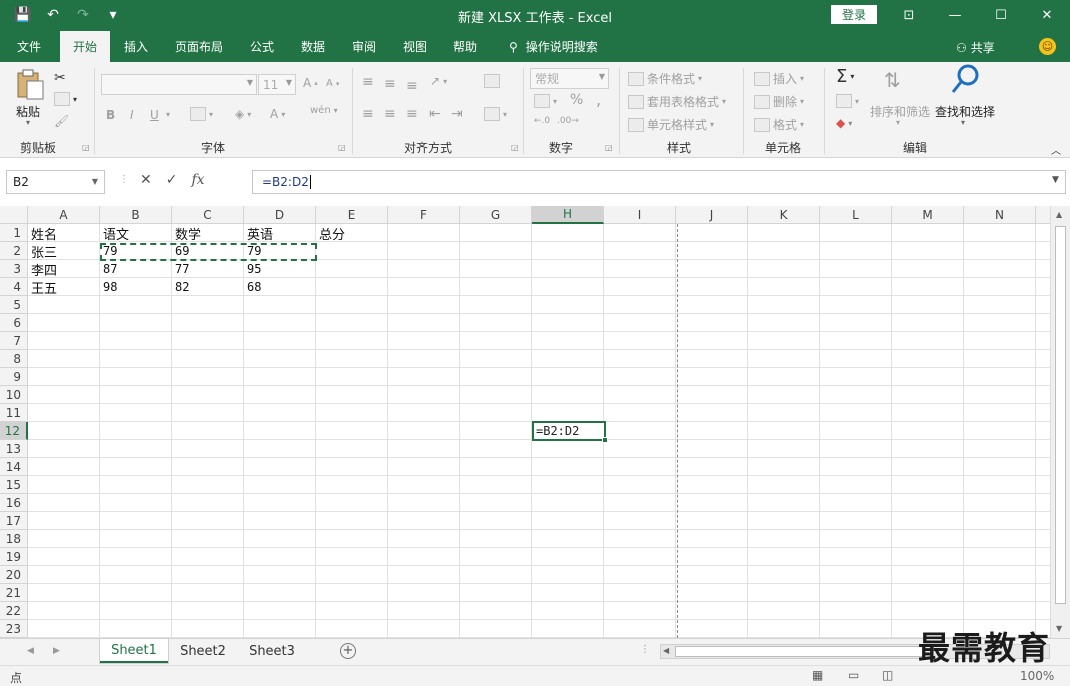 Image resolution: width=1070 pixels, height=686 pixels. What do you see at coordinates (975, 47) in the screenshot?
I see `share-button: ⚇ 共享` at bounding box center [975, 47].